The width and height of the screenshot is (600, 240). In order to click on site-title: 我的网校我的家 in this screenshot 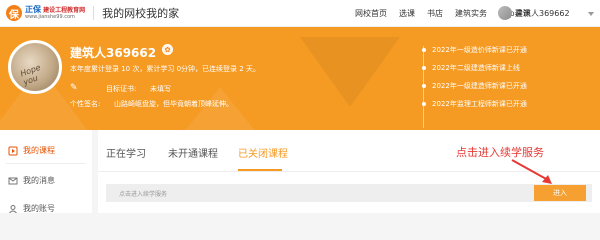, I will do `click(141, 13)`.